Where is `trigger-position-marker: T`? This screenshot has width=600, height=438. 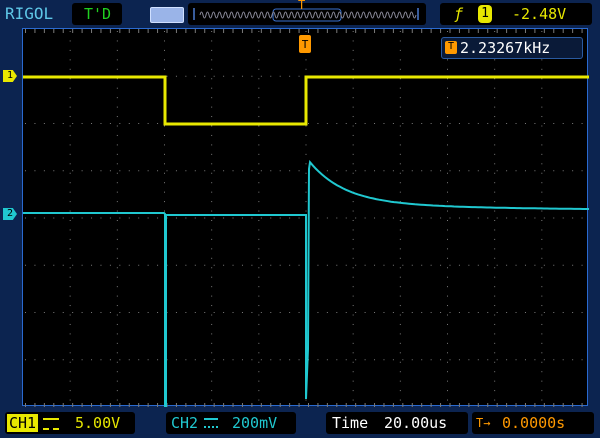
trigger-position-marker: T is located at coordinates (302, 6).